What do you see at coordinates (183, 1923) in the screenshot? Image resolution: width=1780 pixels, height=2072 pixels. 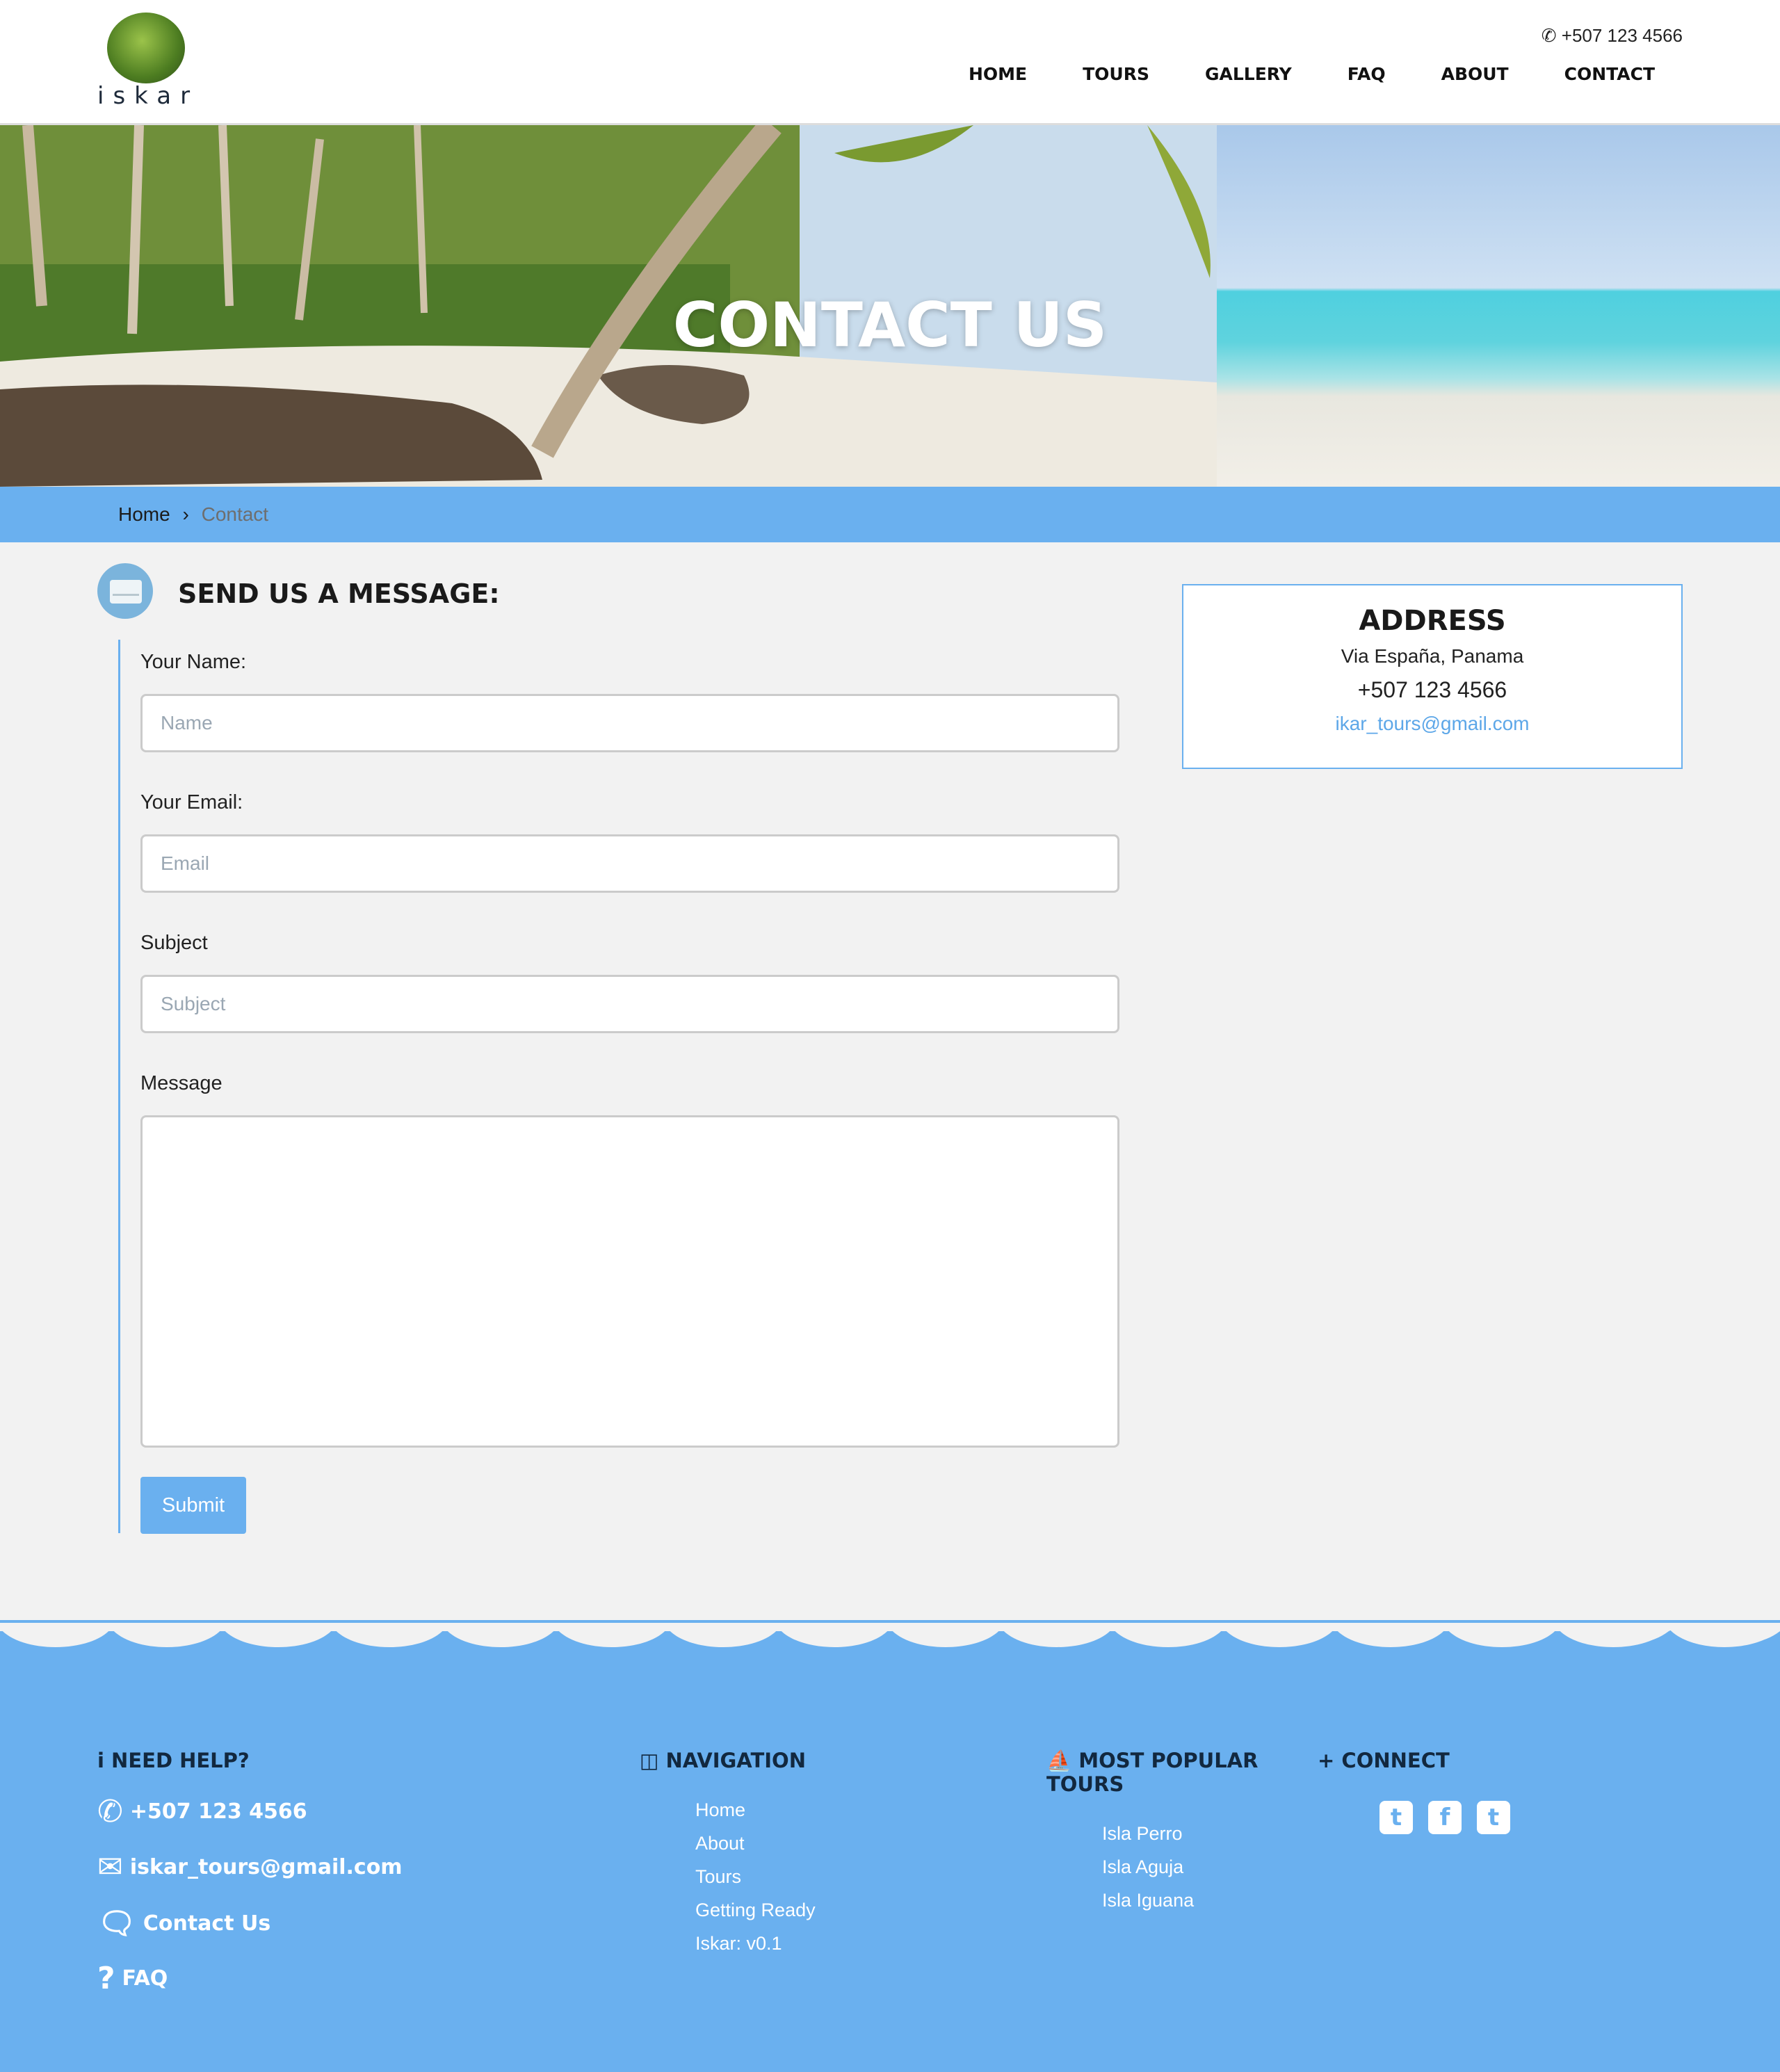 I see `footer-contact-link: 🗨 Contact Us` at bounding box center [183, 1923].